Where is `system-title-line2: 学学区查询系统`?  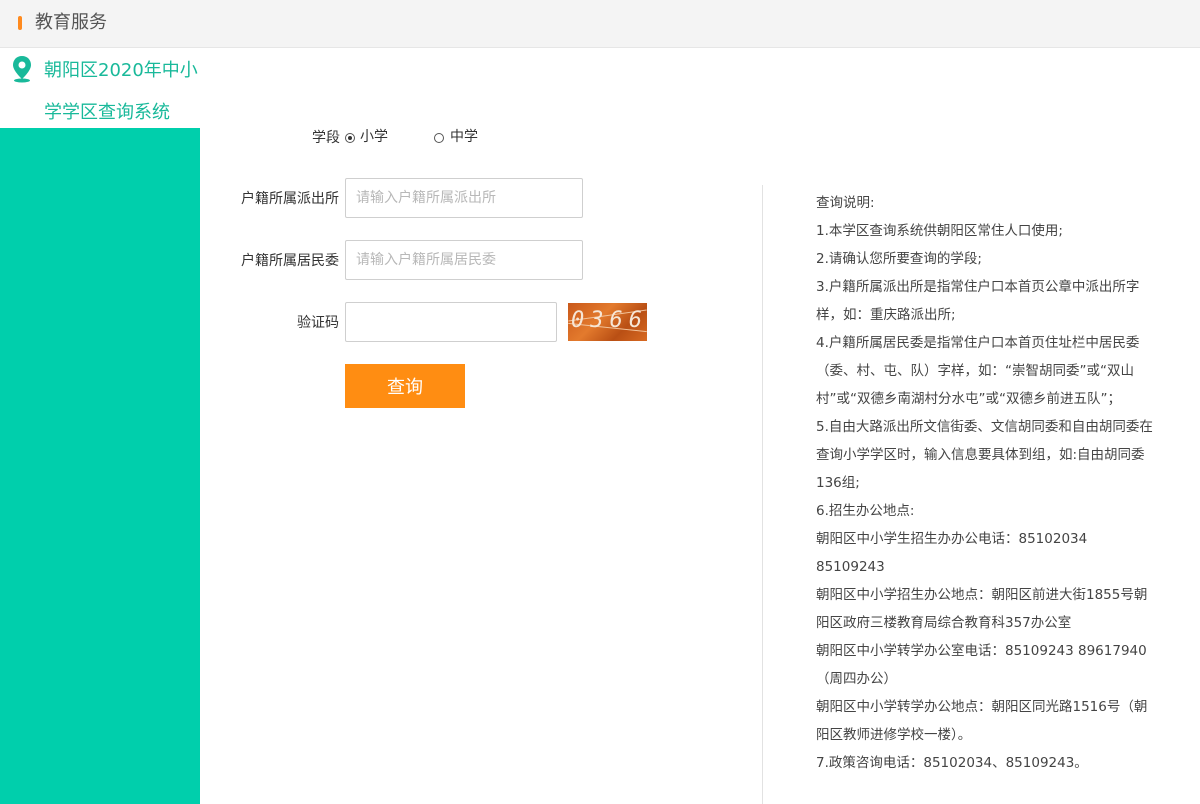 system-title-line2: 学学区查询系统 is located at coordinates (107, 112).